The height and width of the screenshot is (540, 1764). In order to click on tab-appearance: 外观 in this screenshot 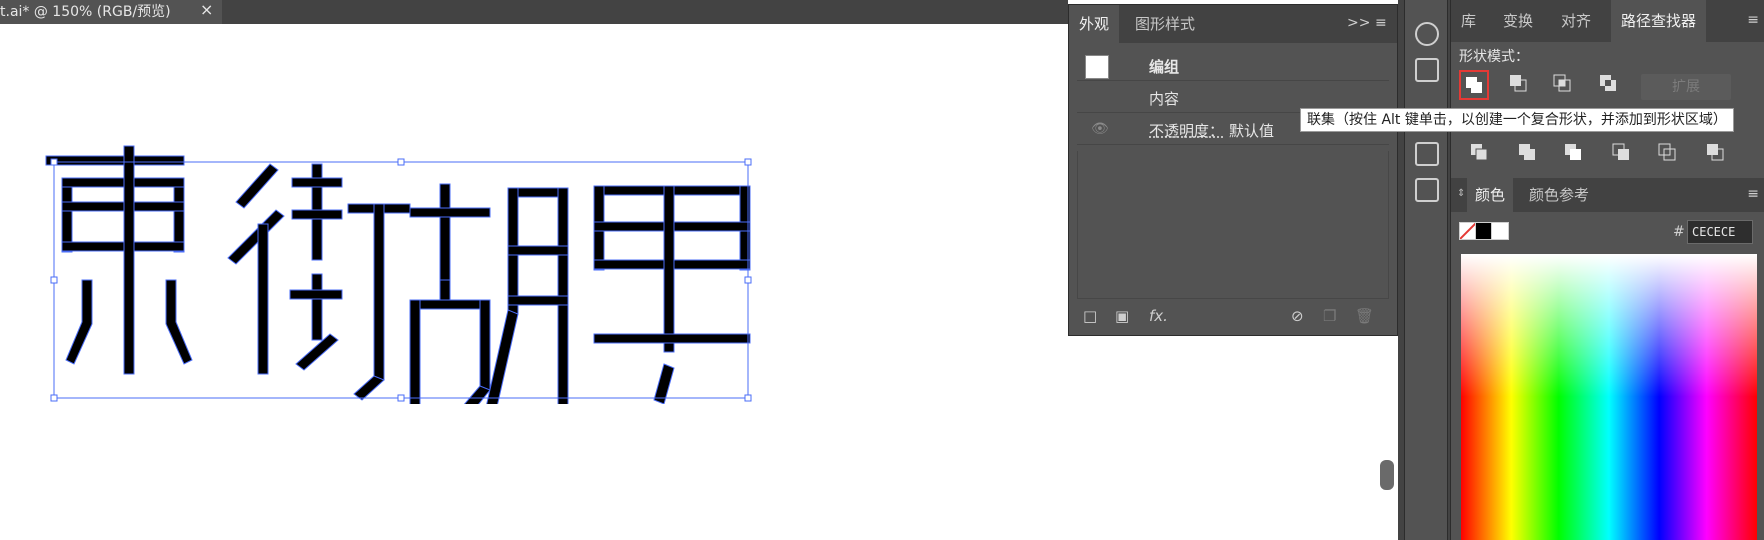, I will do `click(1094, 24)`.